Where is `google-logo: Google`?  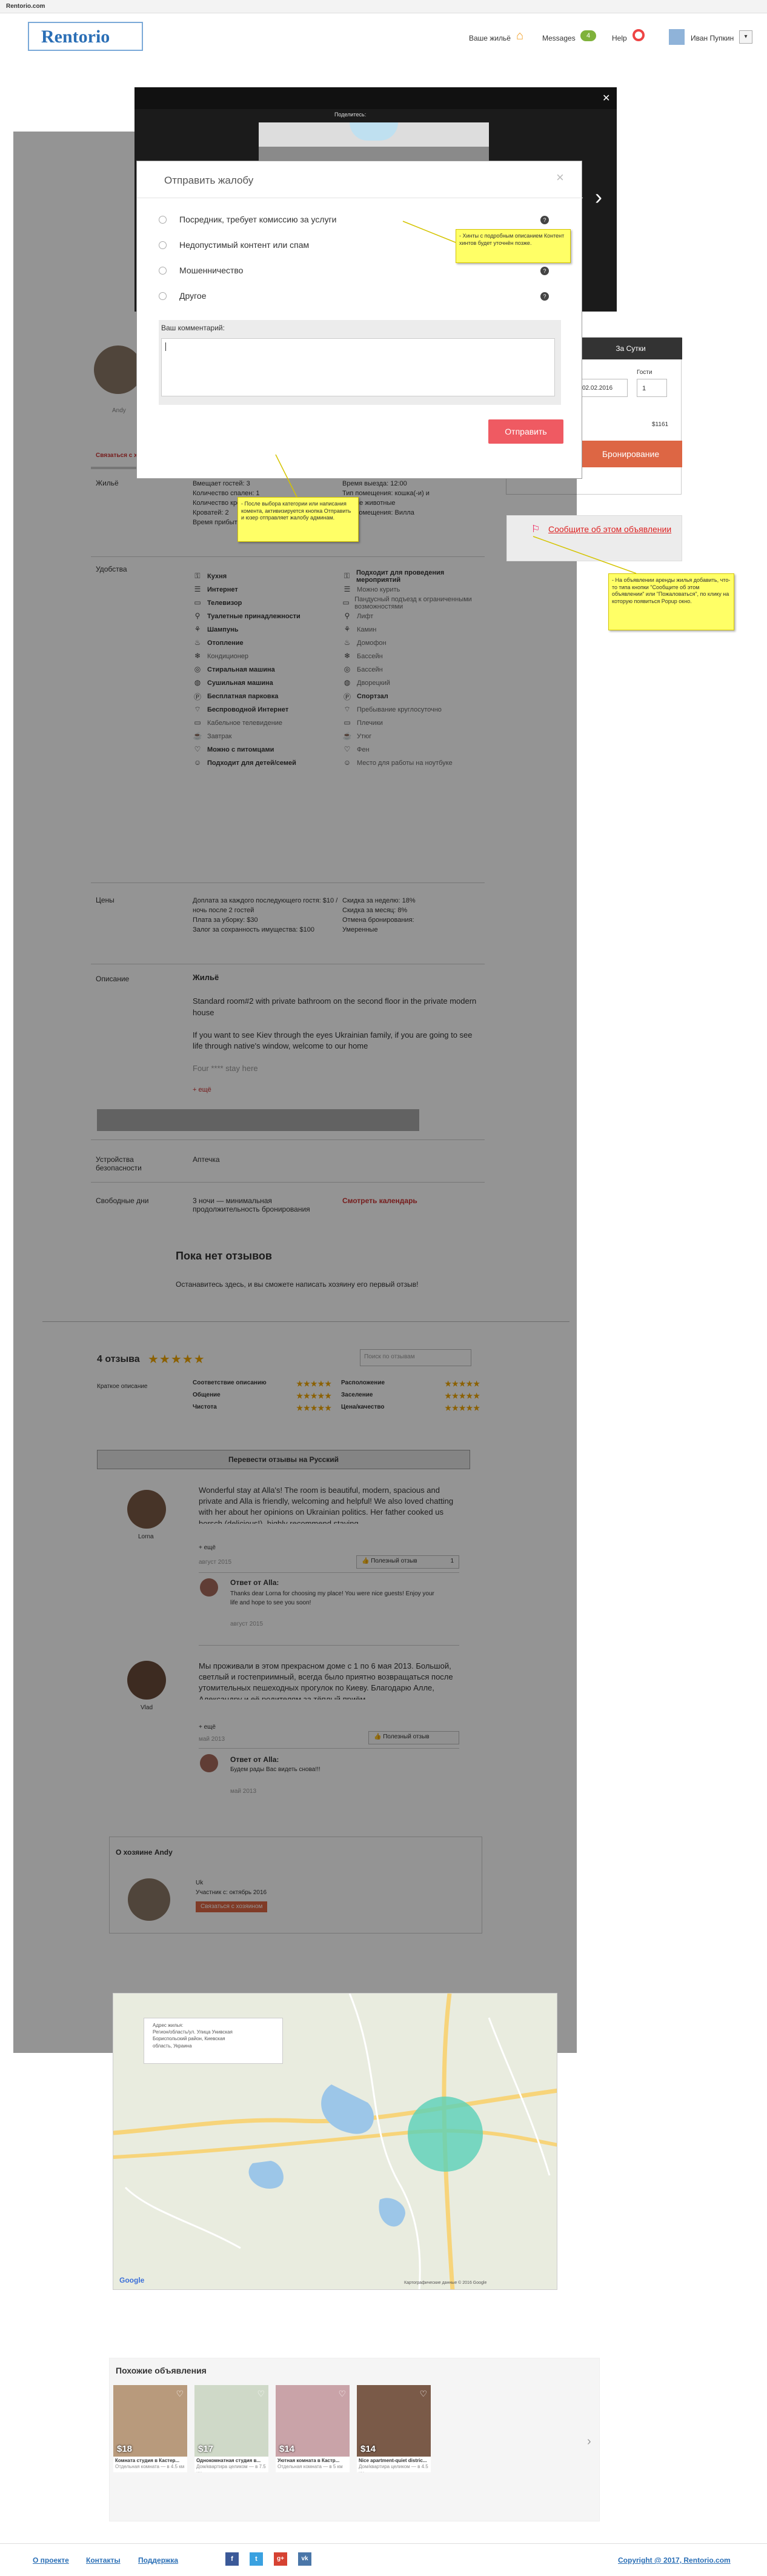 google-logo: Google is located at coordinates (132, 2280).